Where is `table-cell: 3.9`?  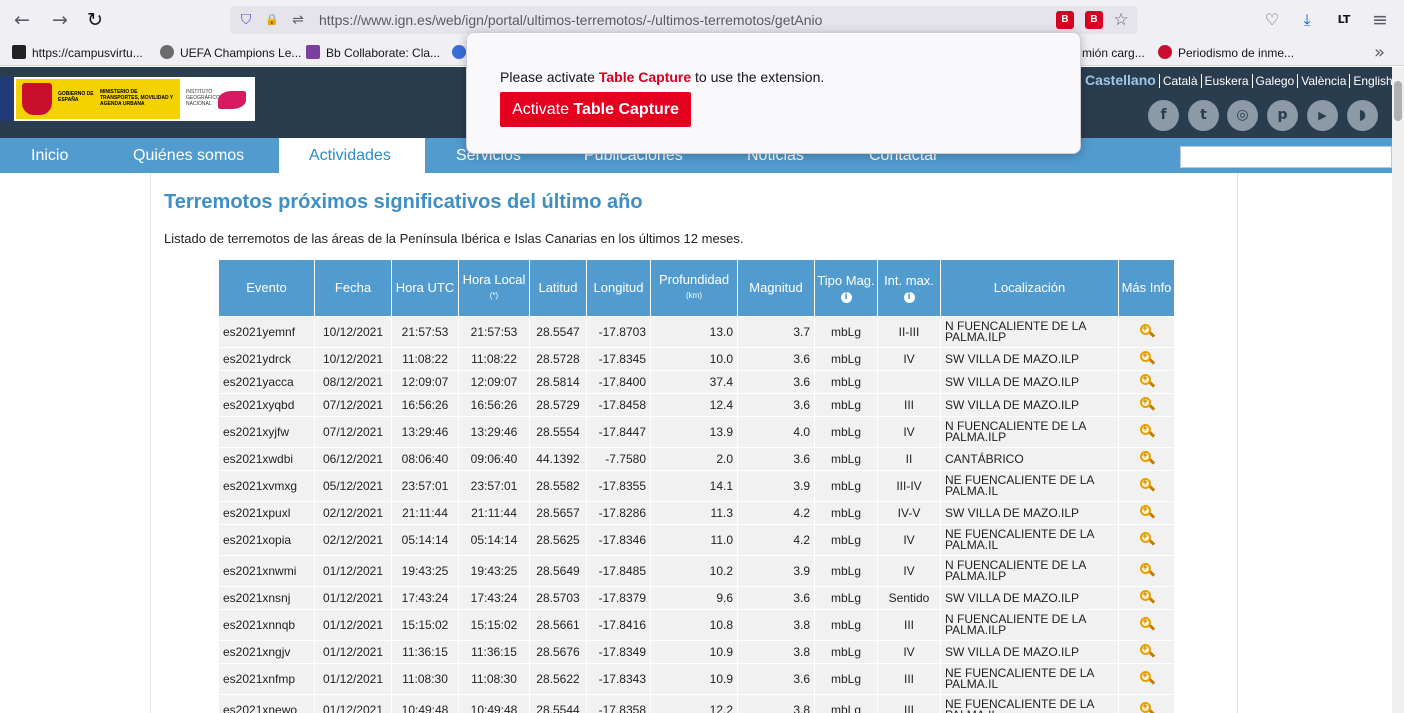
table-cell: 3.9 is located at coordinates (776, 571).